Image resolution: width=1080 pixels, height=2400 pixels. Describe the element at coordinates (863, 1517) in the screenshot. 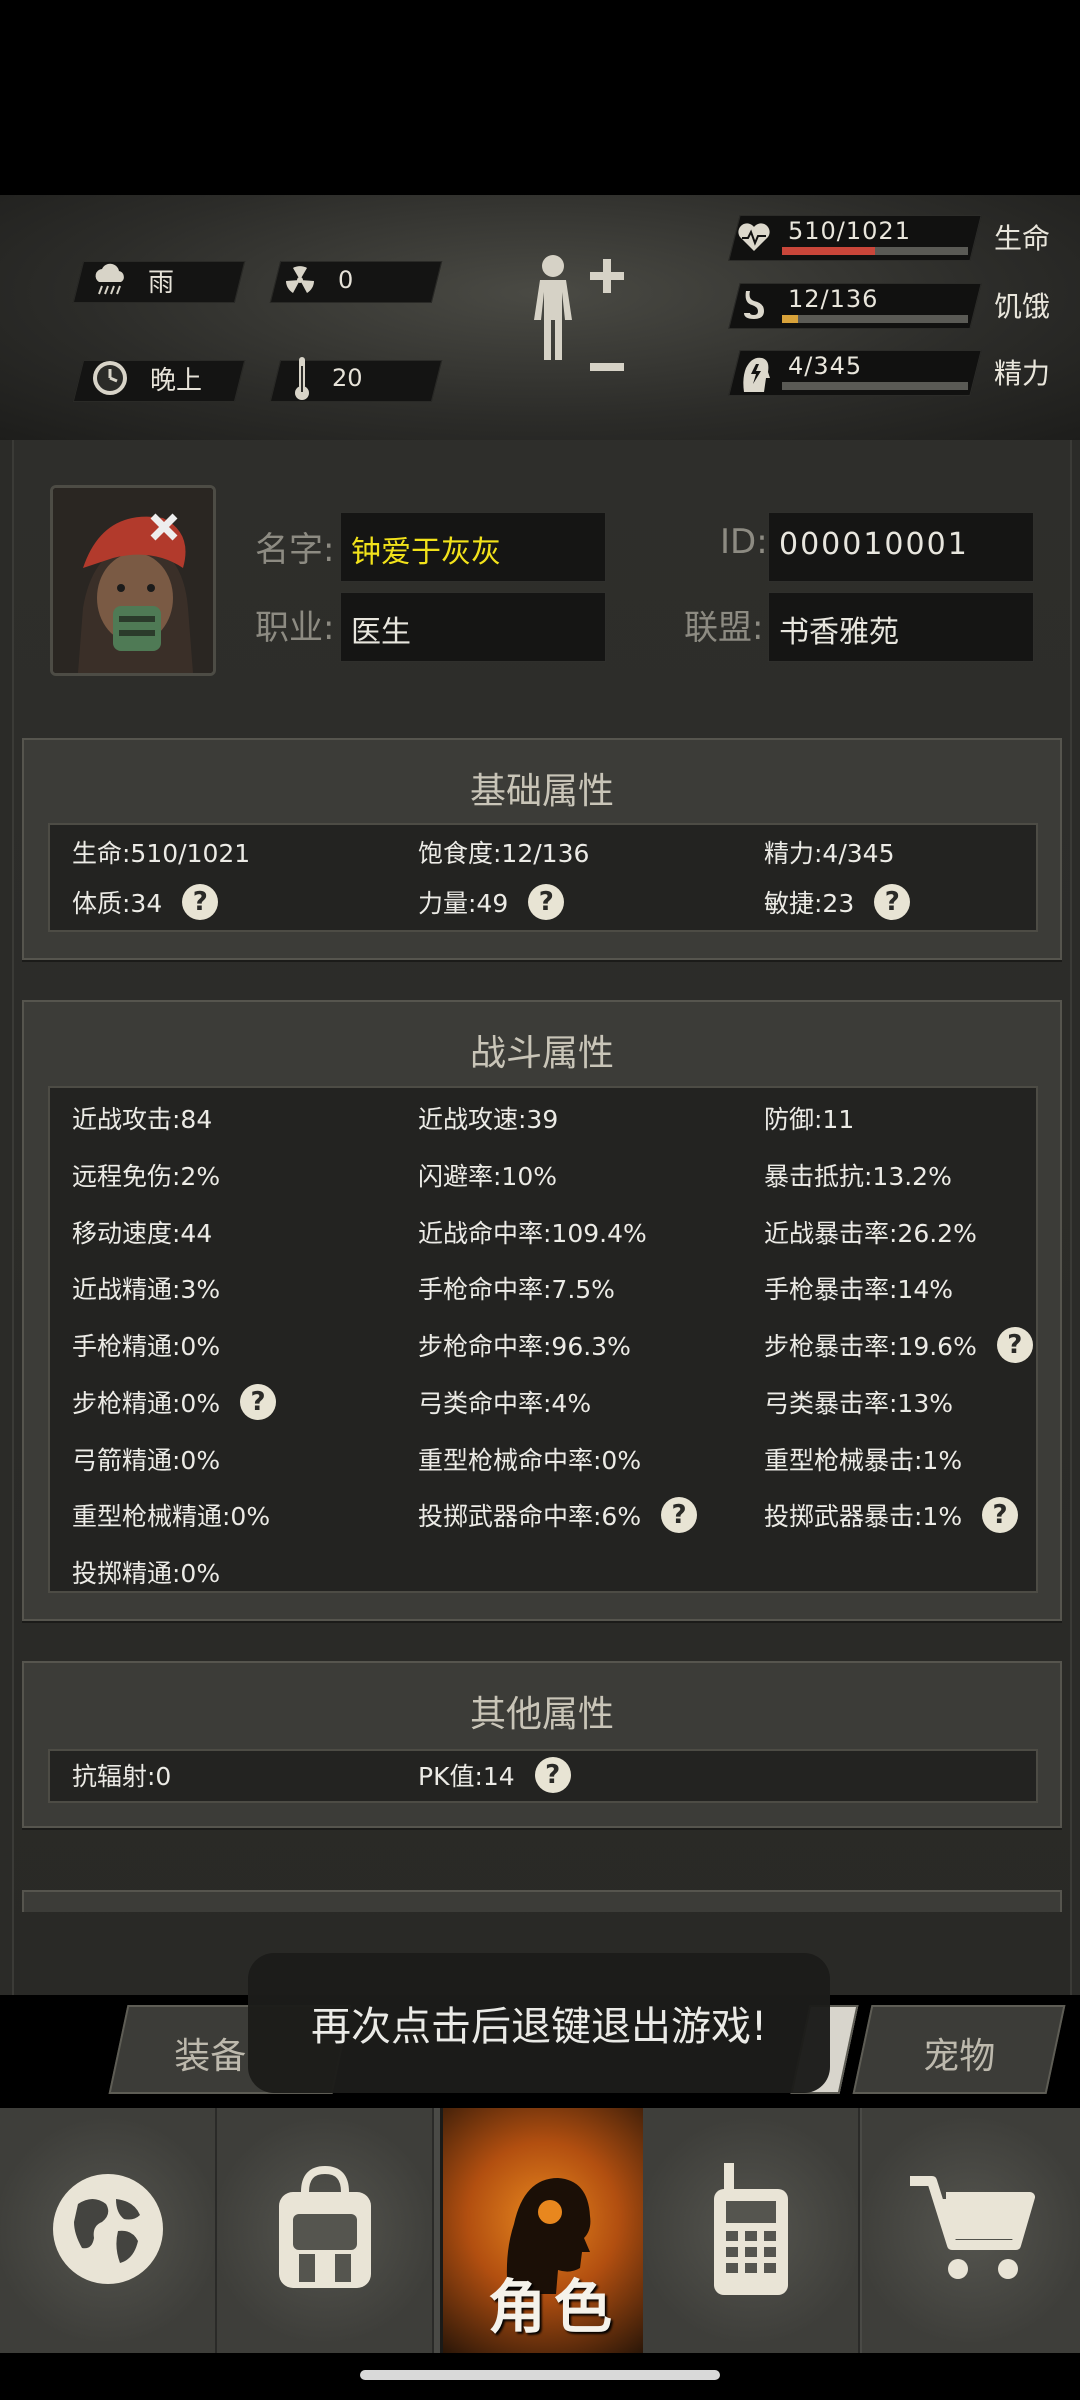

I see `attribute-text: 投掷武器暴击:1%` at that location.